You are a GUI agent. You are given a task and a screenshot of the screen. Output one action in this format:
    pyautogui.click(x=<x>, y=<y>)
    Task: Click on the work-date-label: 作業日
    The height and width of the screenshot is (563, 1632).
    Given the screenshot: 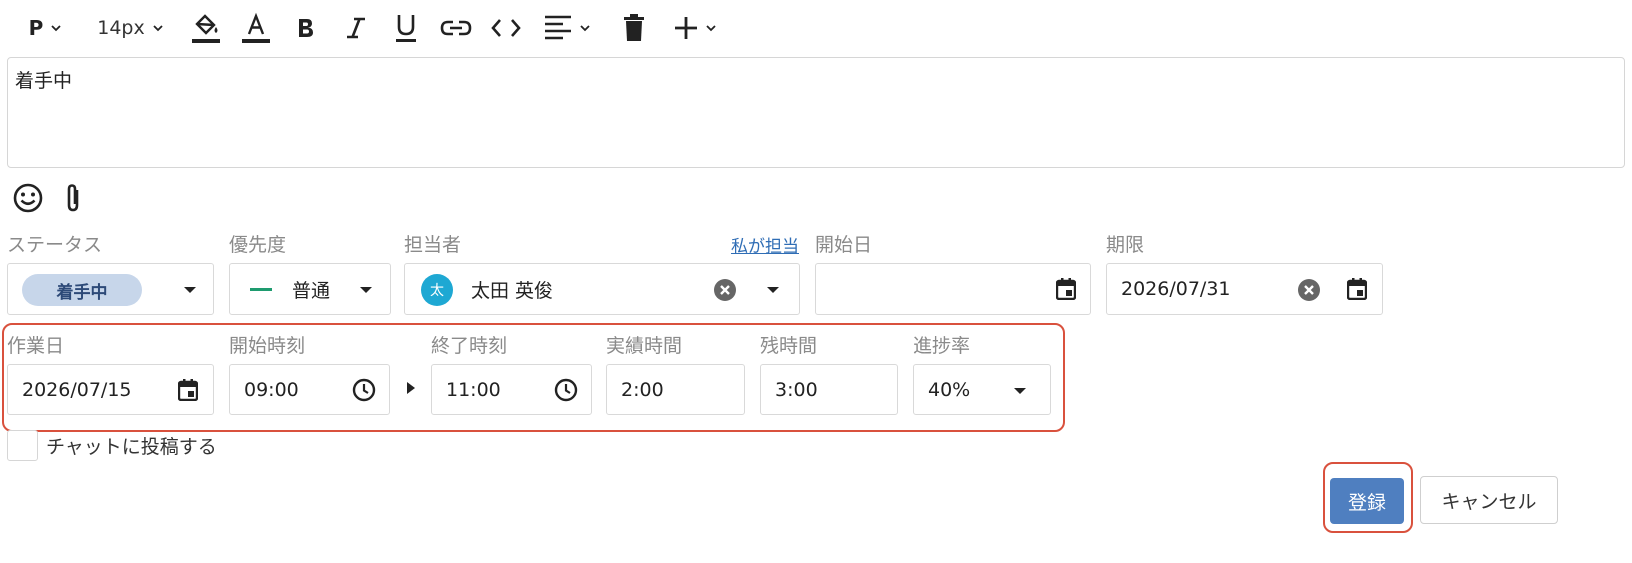 What is the action you would take?
    pyautogui.click(x=36, y=346)
    